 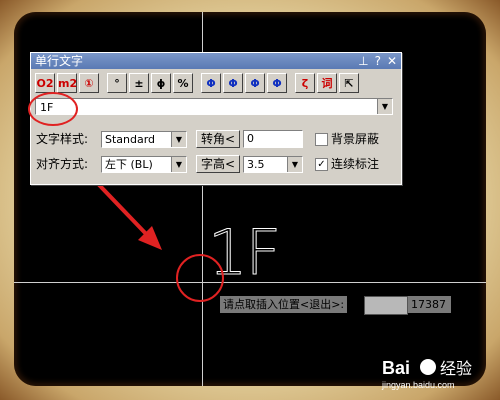 I want to click on rotate-button: 转角<, so click(x=218, y=139).